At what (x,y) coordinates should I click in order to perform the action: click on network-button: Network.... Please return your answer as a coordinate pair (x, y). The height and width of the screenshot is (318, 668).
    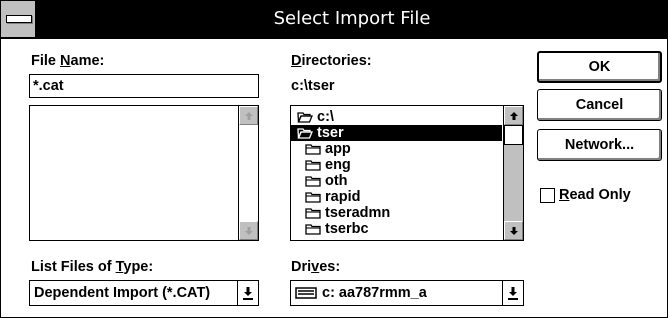
    Looking at the image, I should click on (599, 145).